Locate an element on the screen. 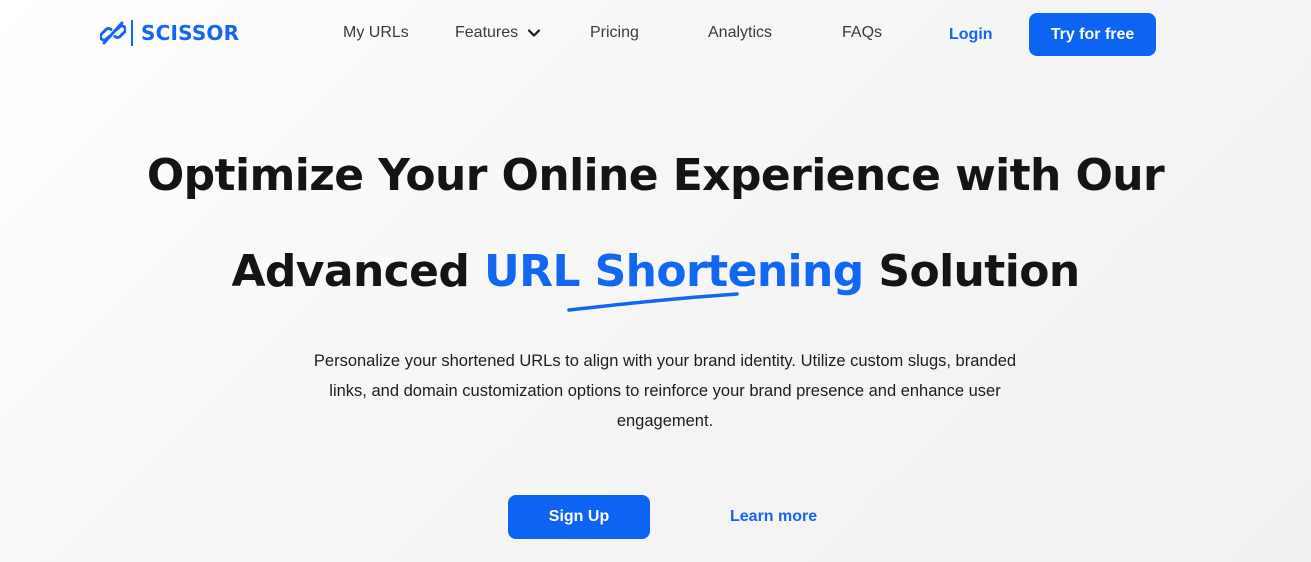  brand-logo: SCISSOR is located at coordinates (169, 33).